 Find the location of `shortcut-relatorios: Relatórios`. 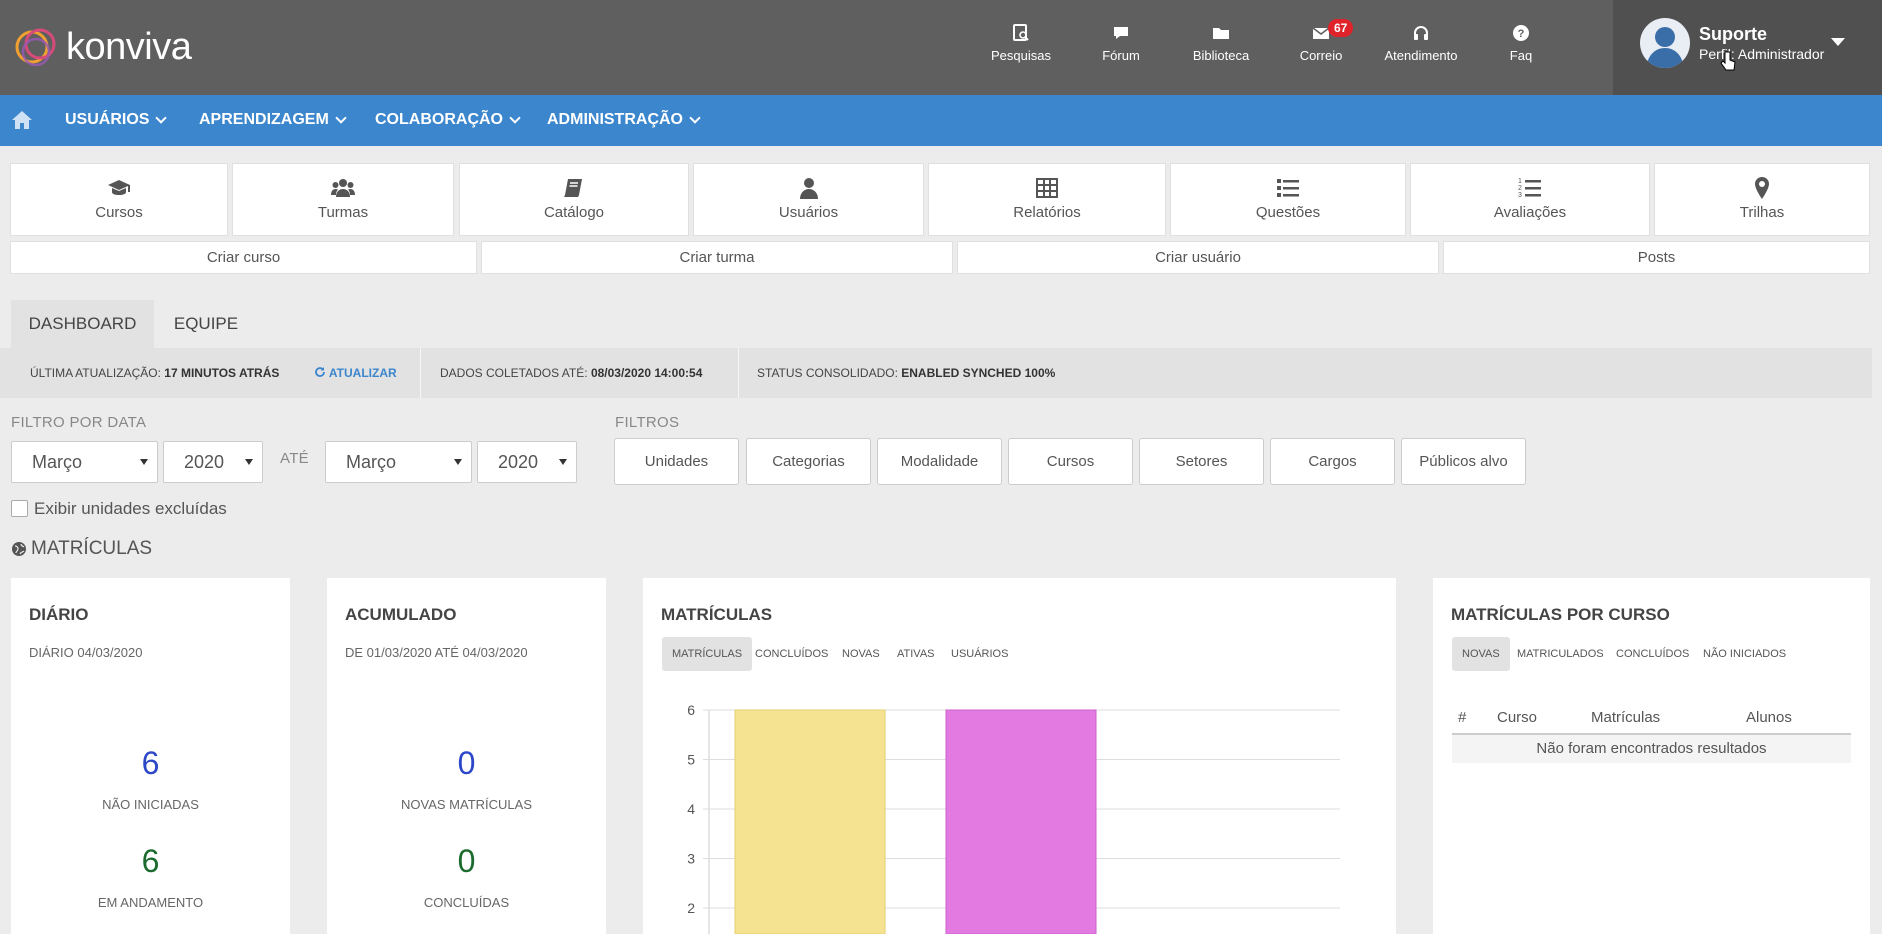

shortcut-relatorios: Relatórios is located at coordinates (1047, 199).